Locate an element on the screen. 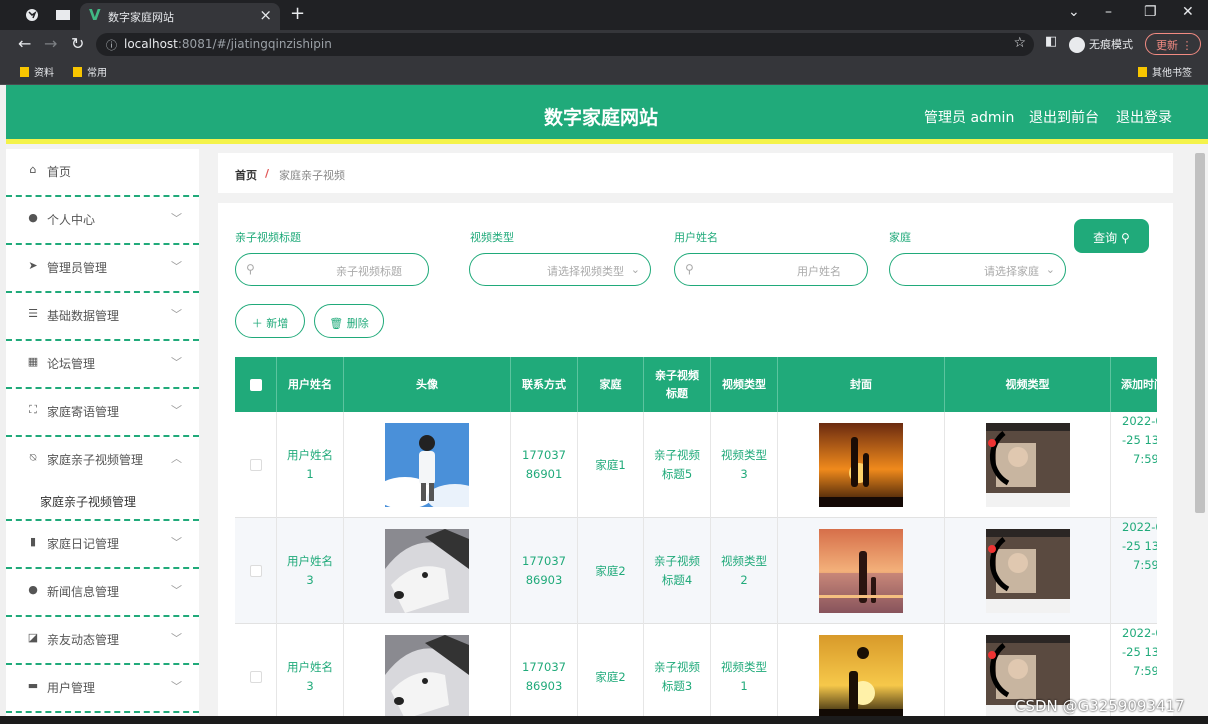  avatar-cell is located at coordinates (427, 671).